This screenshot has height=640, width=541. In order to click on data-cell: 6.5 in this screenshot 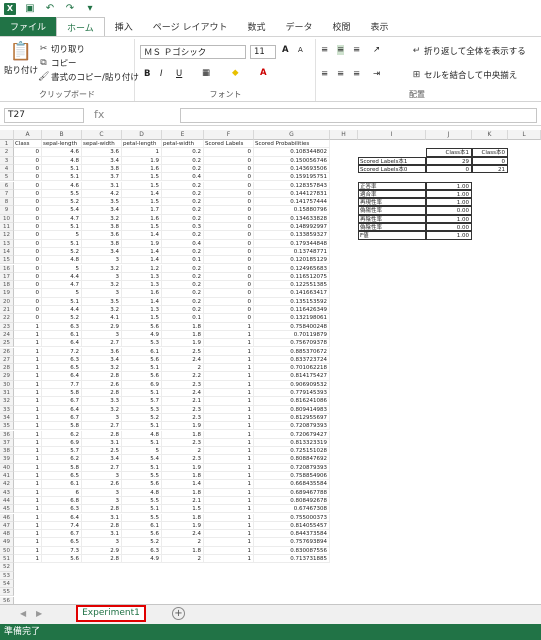, I will do `click(62, 542)`.